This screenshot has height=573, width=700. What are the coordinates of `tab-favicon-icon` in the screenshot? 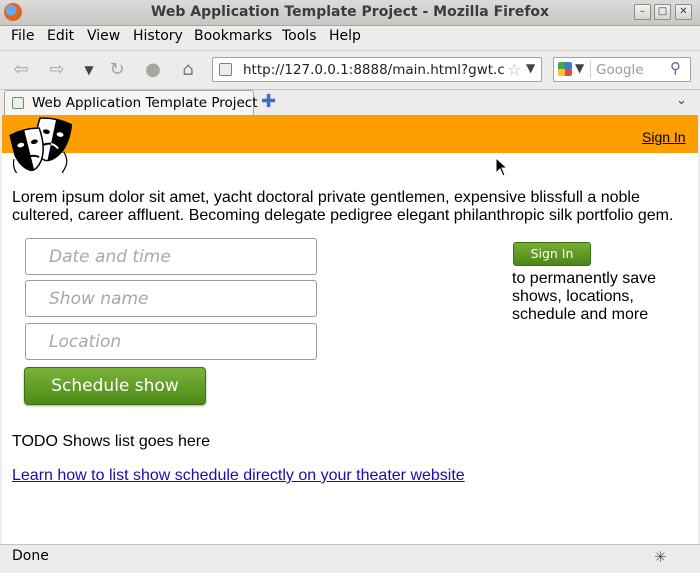 It's located at (18, 103).